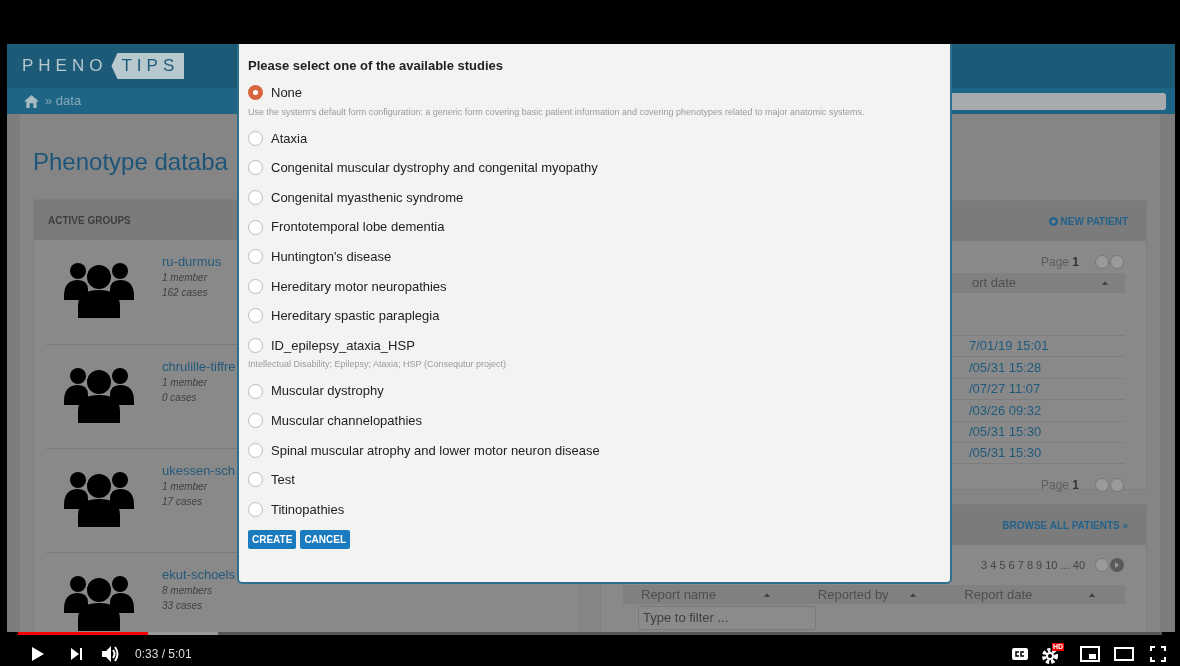  I want to click on option-description: Intellectual Disability; Epilepsy; Ataxia; HSP (Consequtur project), so click(377, 365).